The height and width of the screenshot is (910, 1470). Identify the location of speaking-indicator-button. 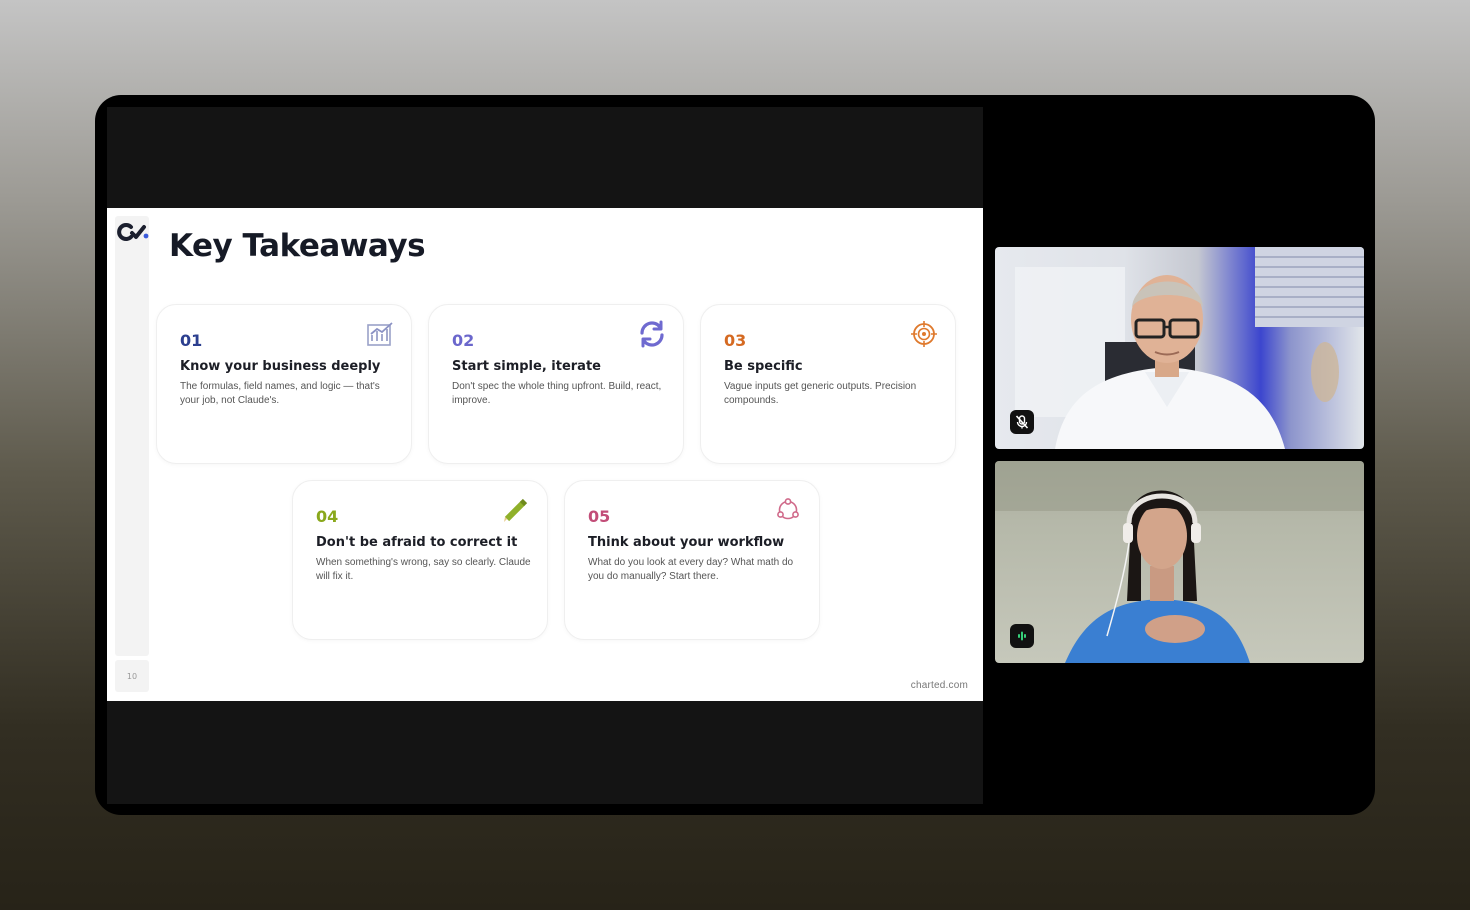
(1022, 636).